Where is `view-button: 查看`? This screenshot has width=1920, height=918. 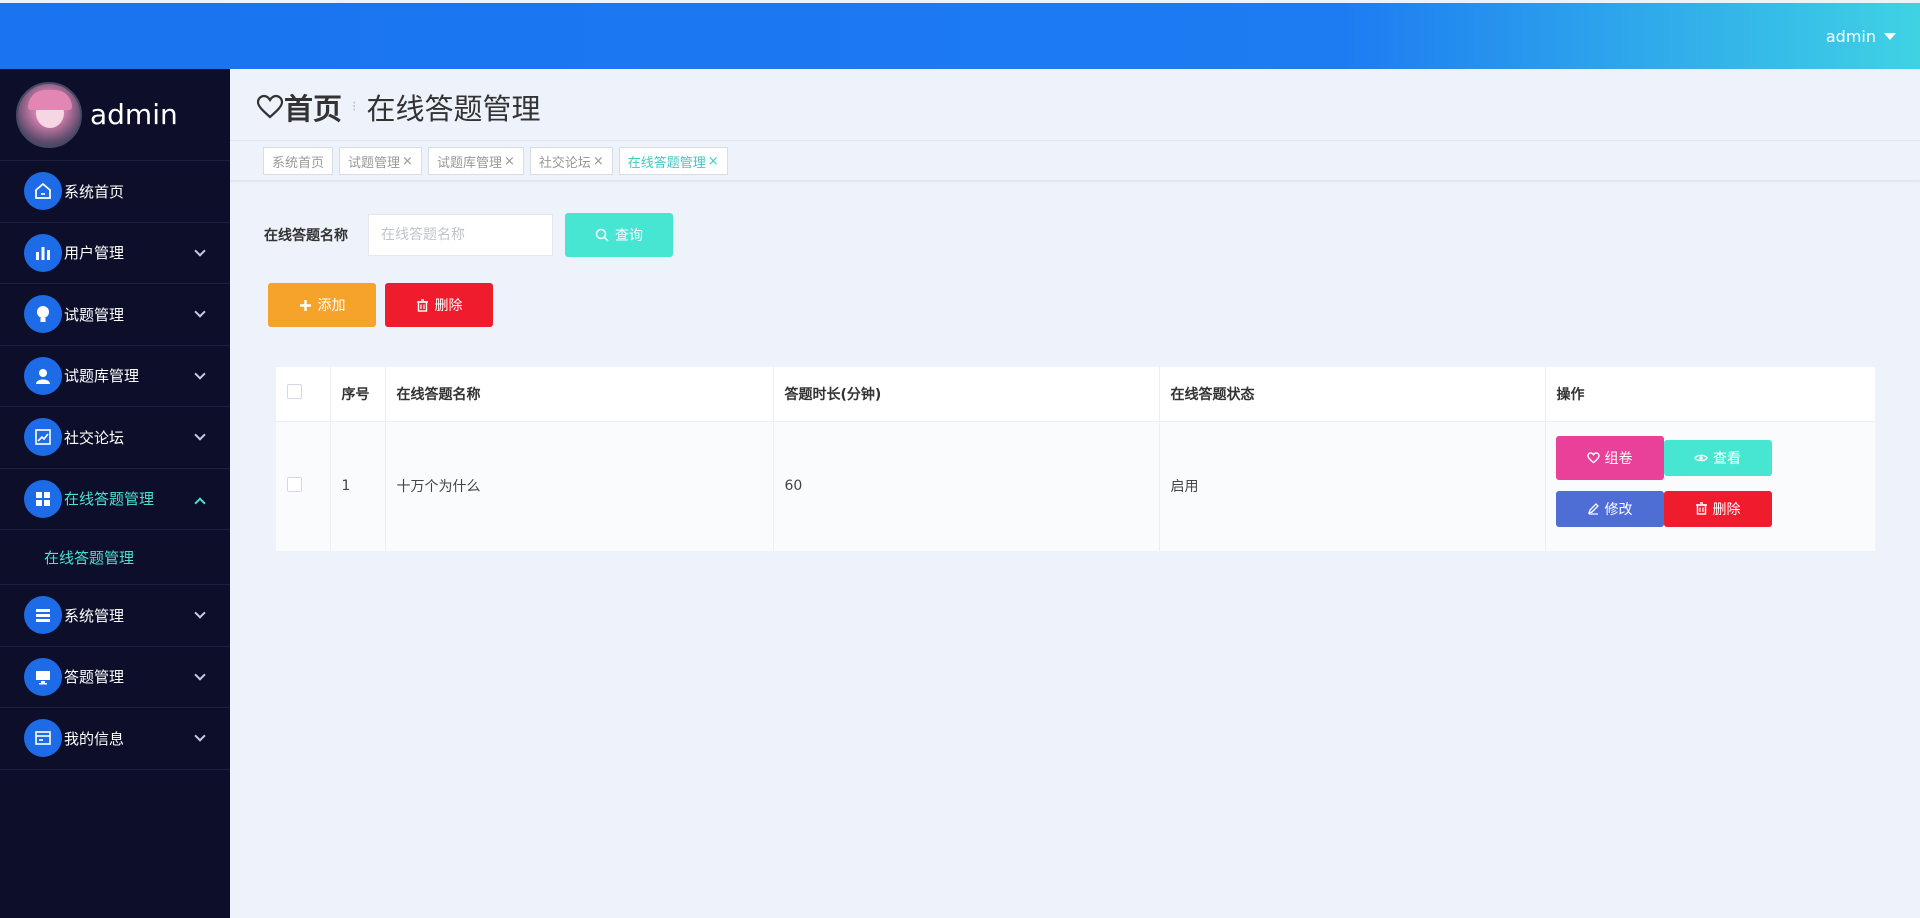
view-button: 查看 is located at coordinates (1717, 457).